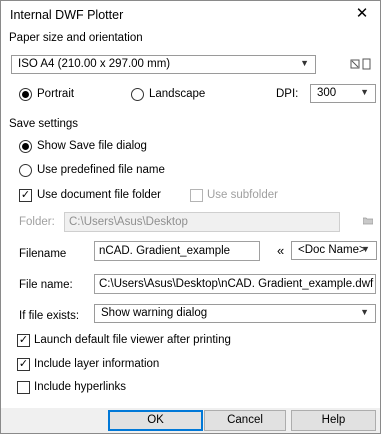  Describe the element at coordinates (202, 222) in the screenshot. I see `folder-field: C:\Users\Asus\Desktop` at that location.